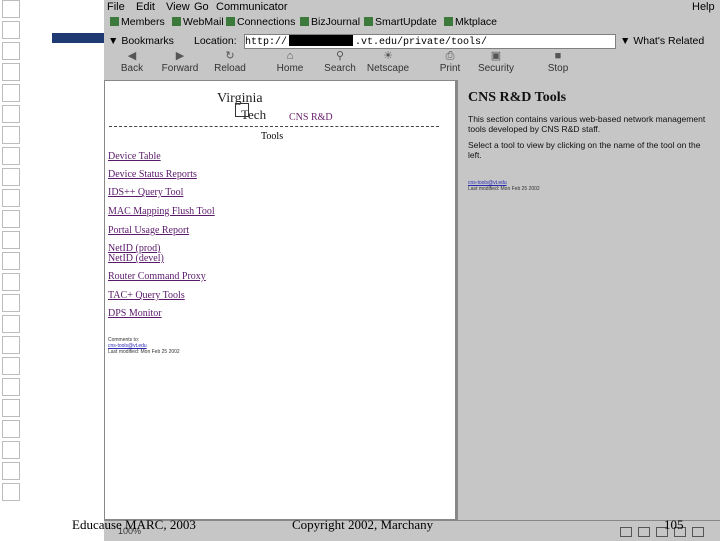  What do you see at coordinates (363, 524) in the screenshot?
I see `footer-center: Copyright 2002, Marchany` at bounding box center [363, 524].